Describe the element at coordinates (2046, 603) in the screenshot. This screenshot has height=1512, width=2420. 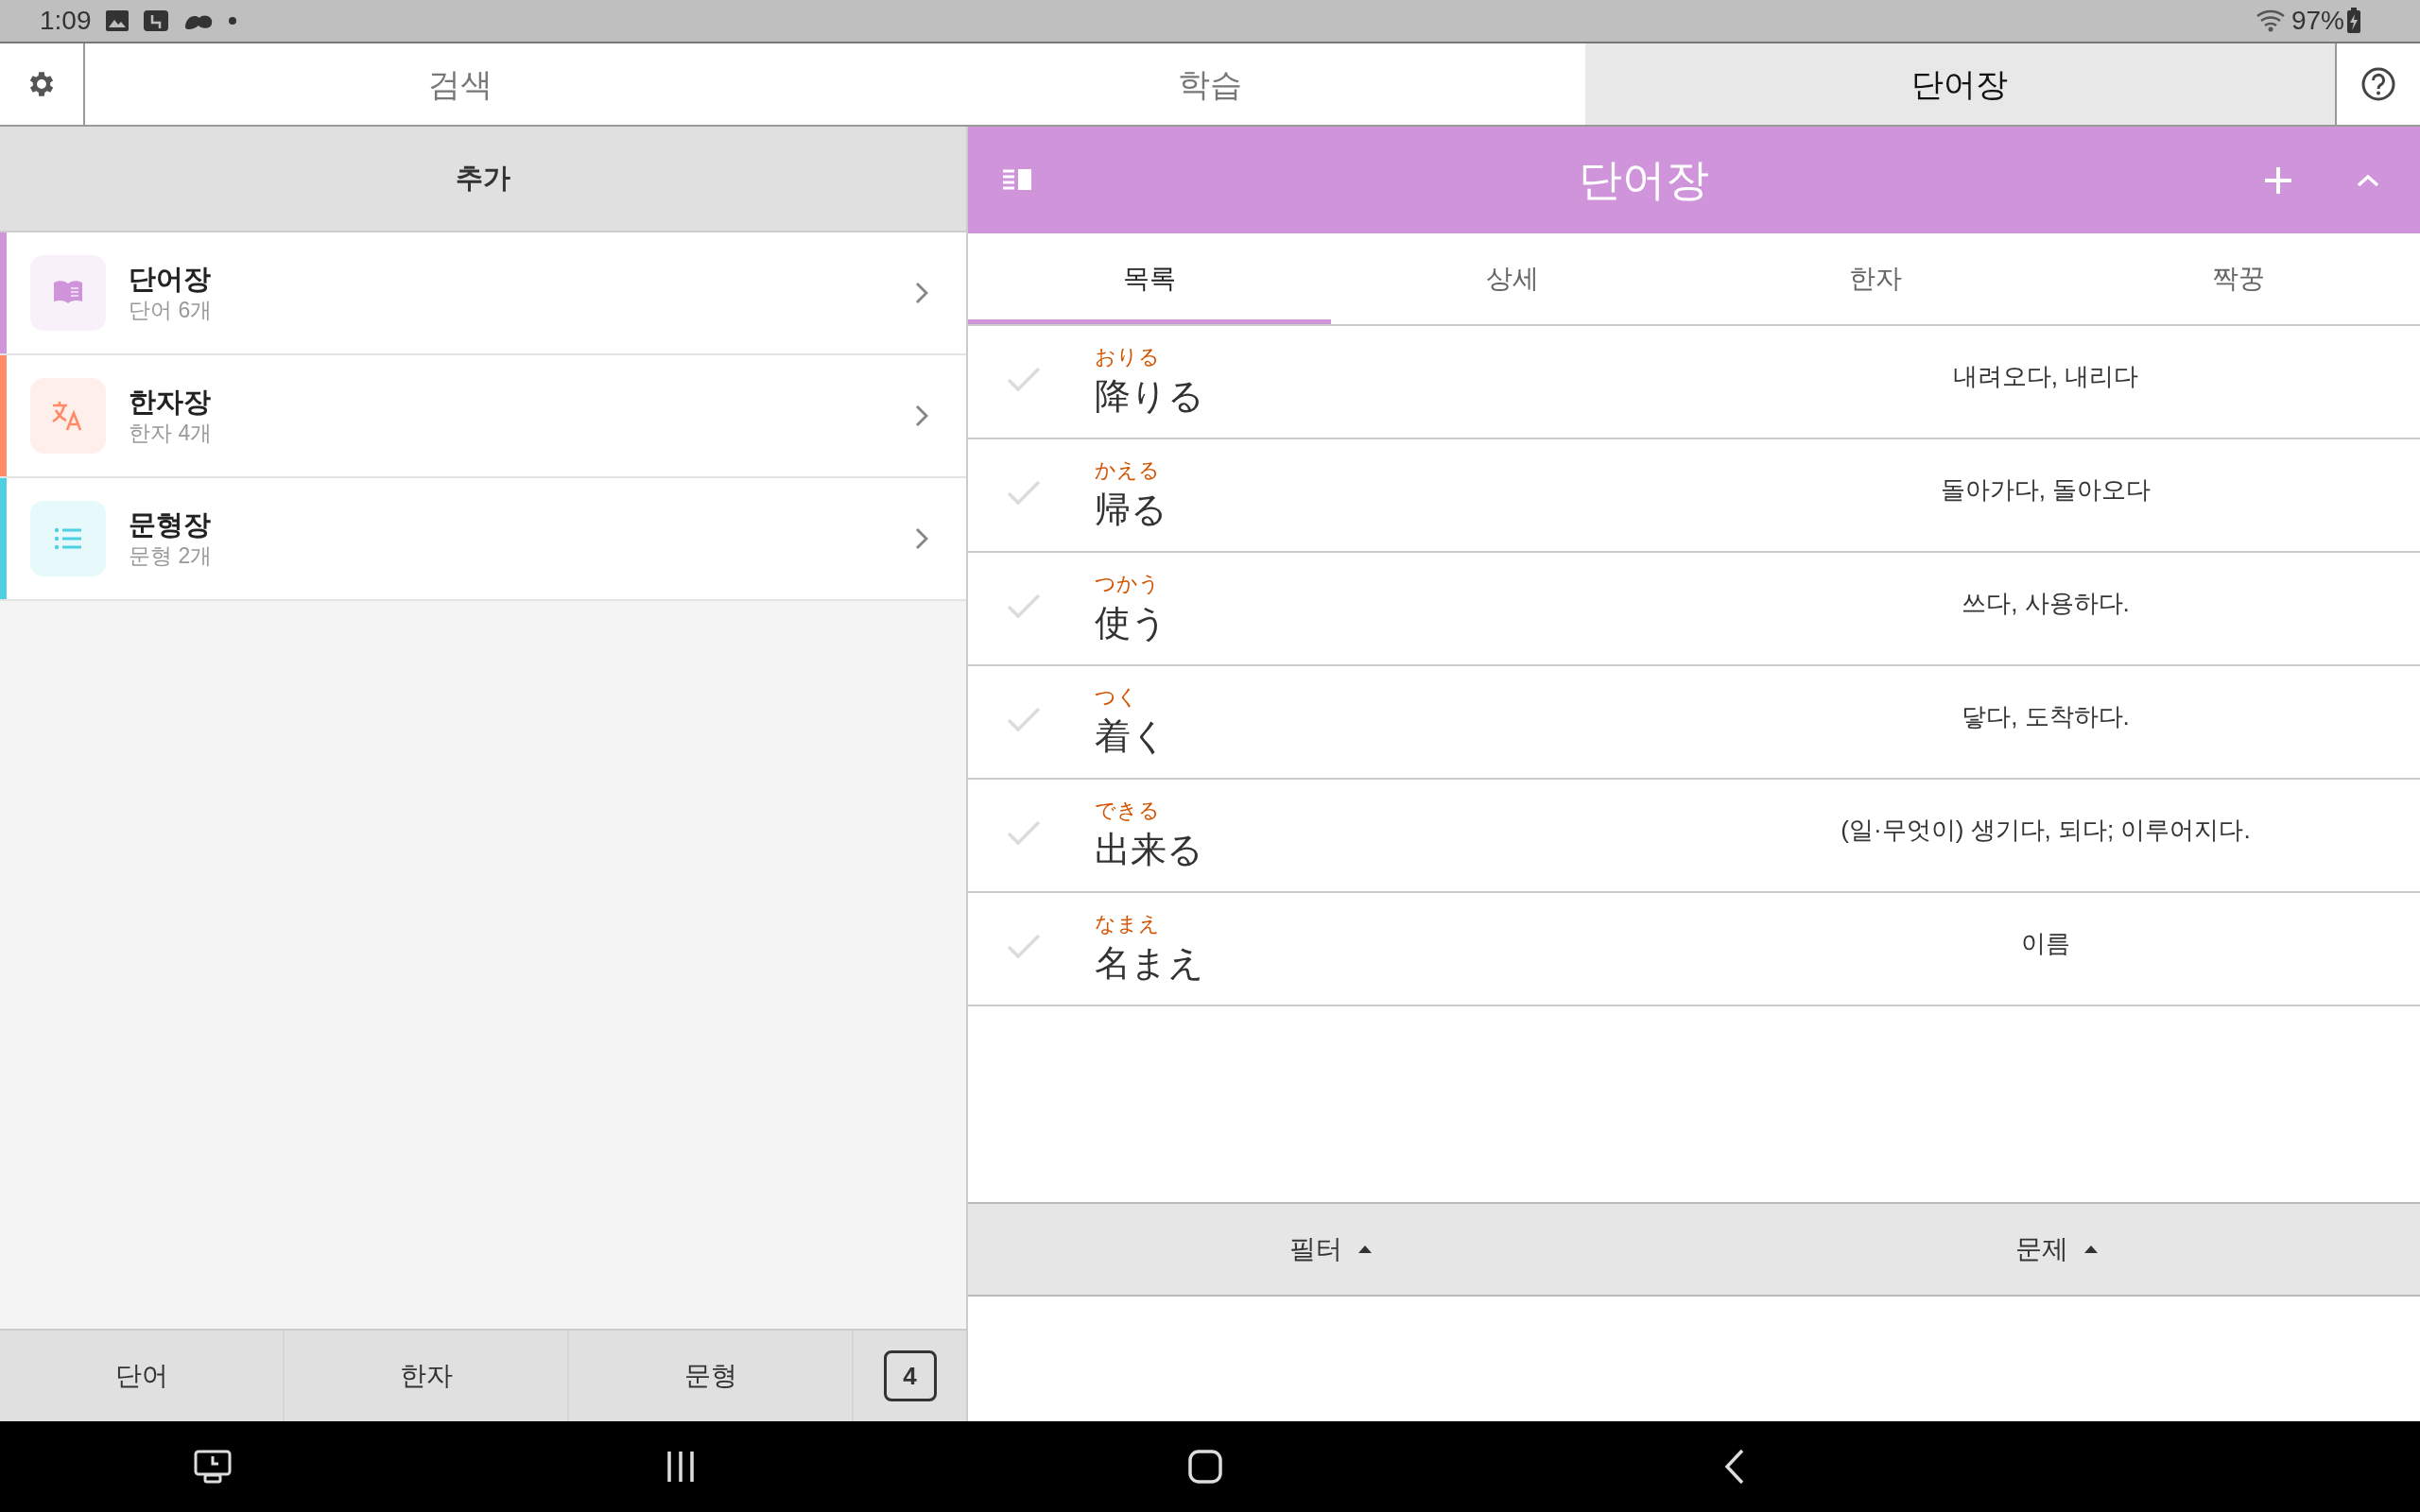
I see `meaning-text: 쓰다, 사용하다.` at that location.